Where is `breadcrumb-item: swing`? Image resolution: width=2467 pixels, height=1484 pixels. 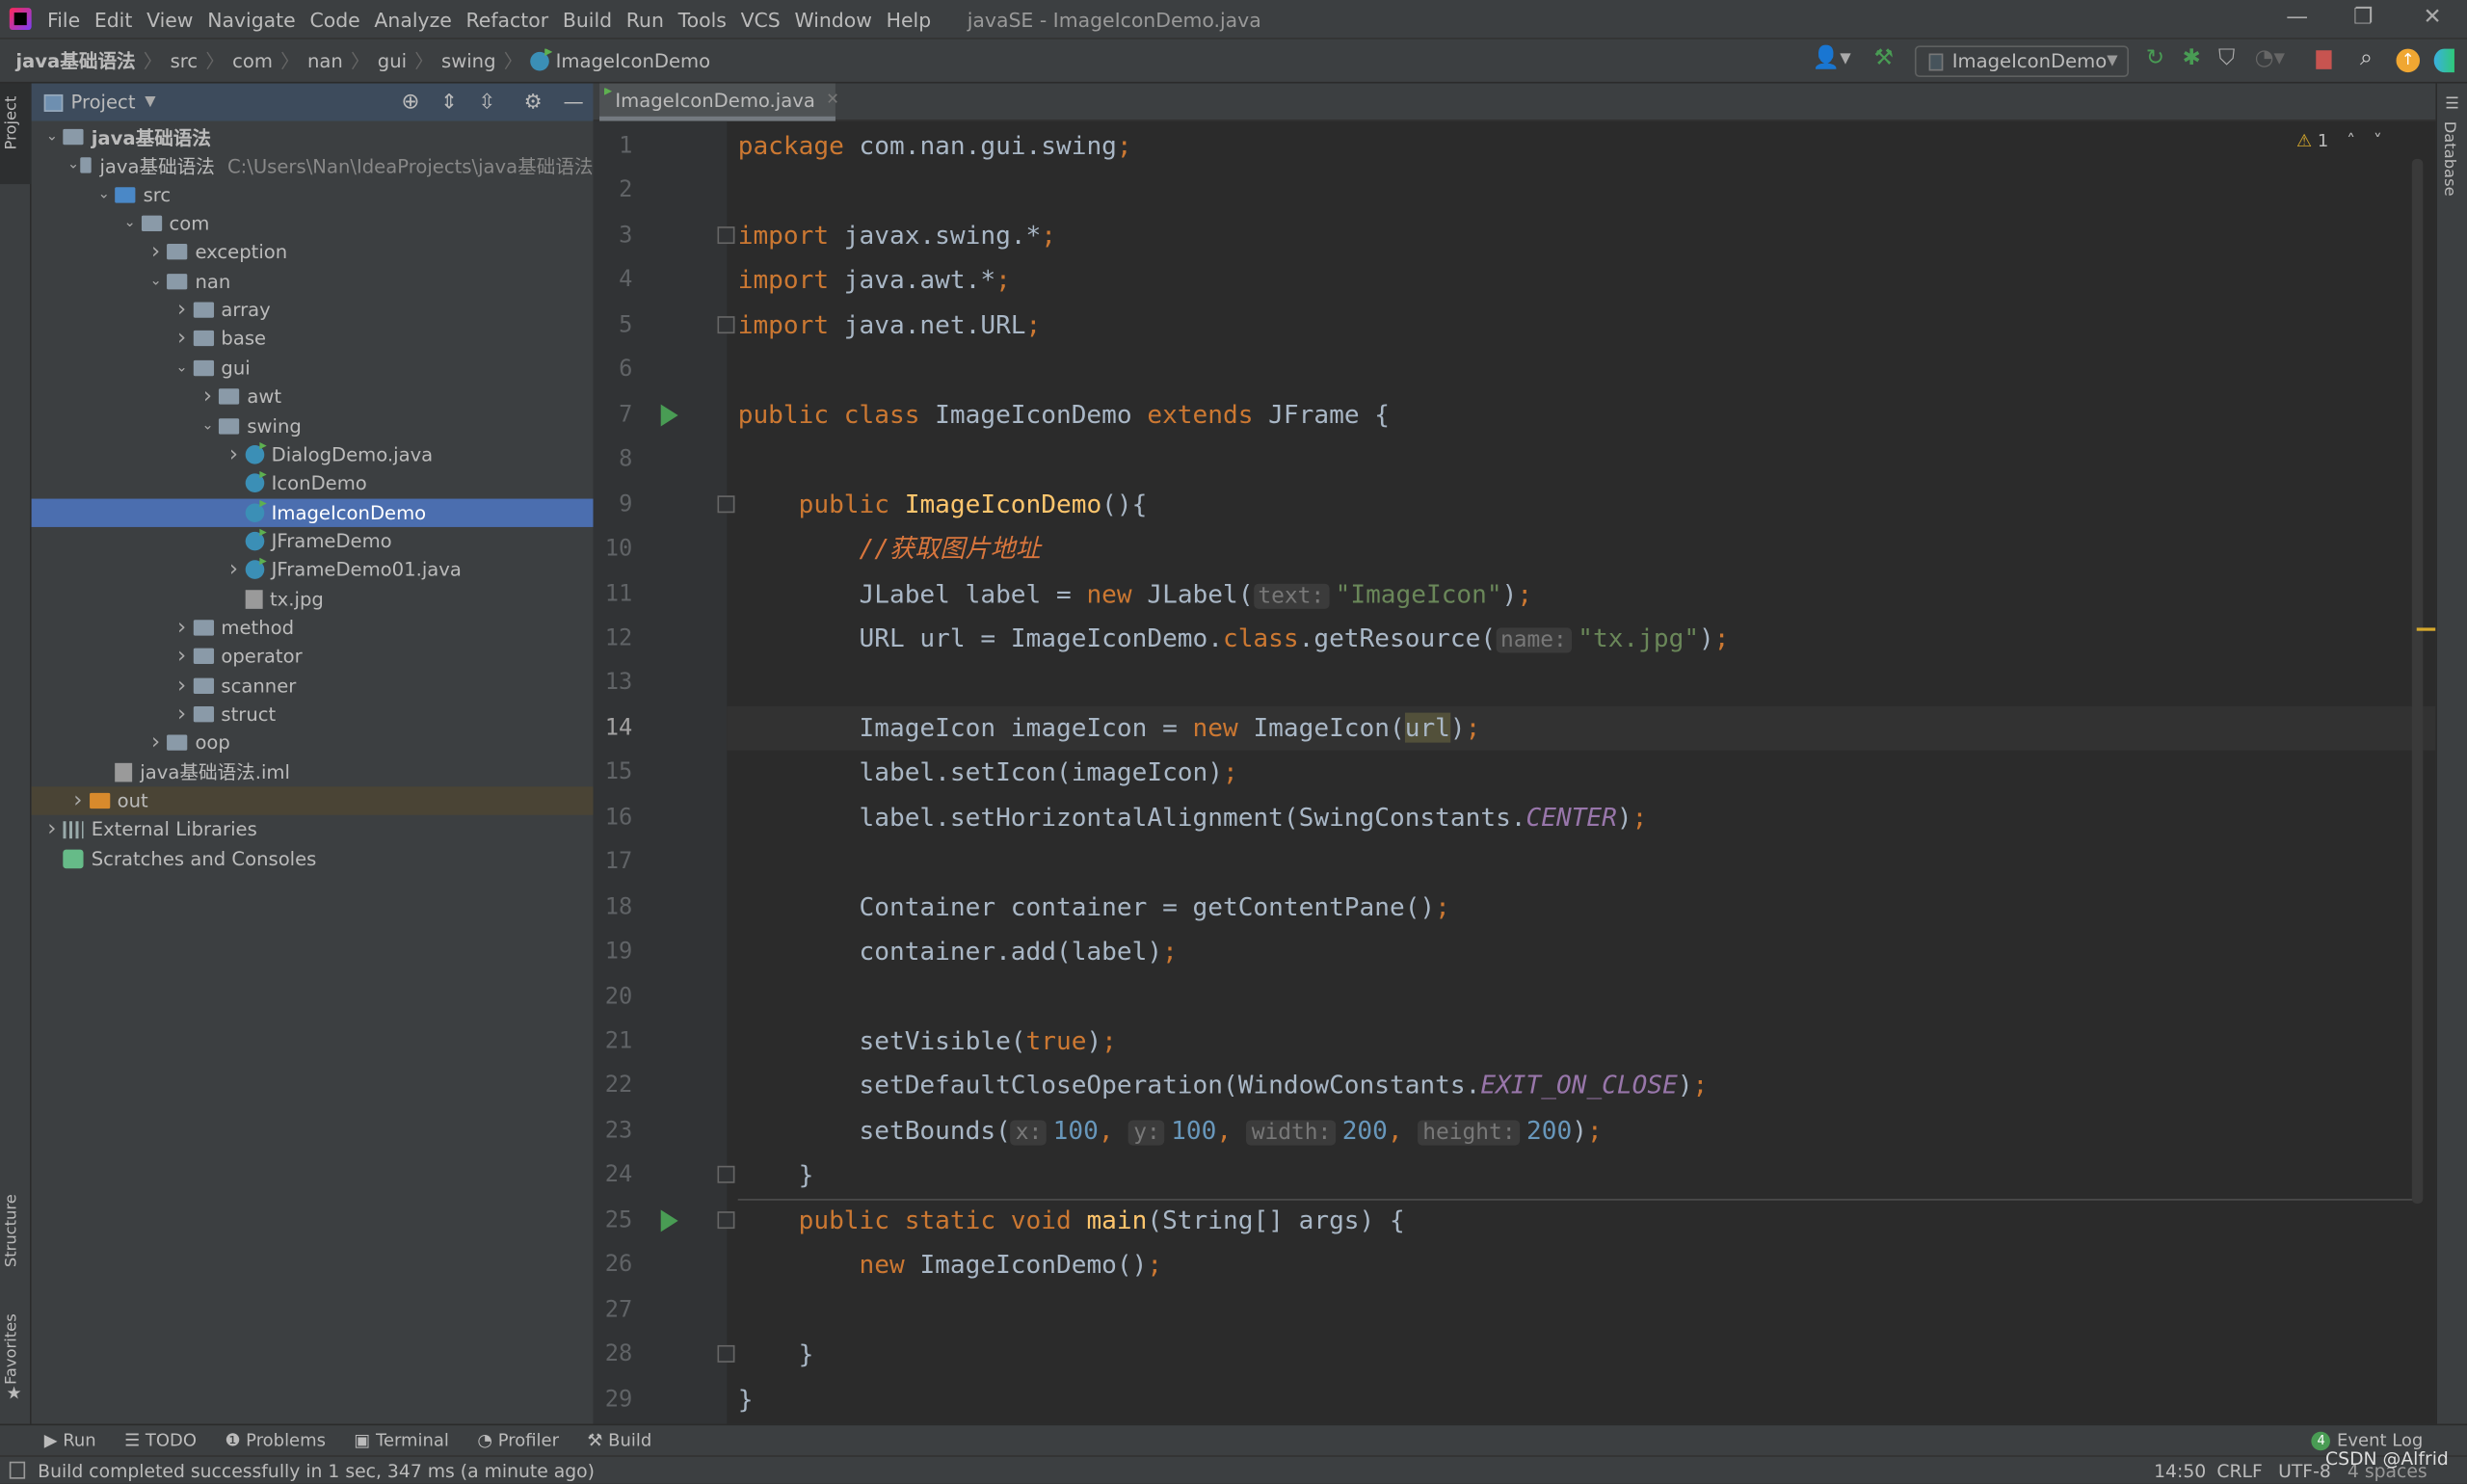
breadcrumb-item: swing is located at coordinates (468, 60).